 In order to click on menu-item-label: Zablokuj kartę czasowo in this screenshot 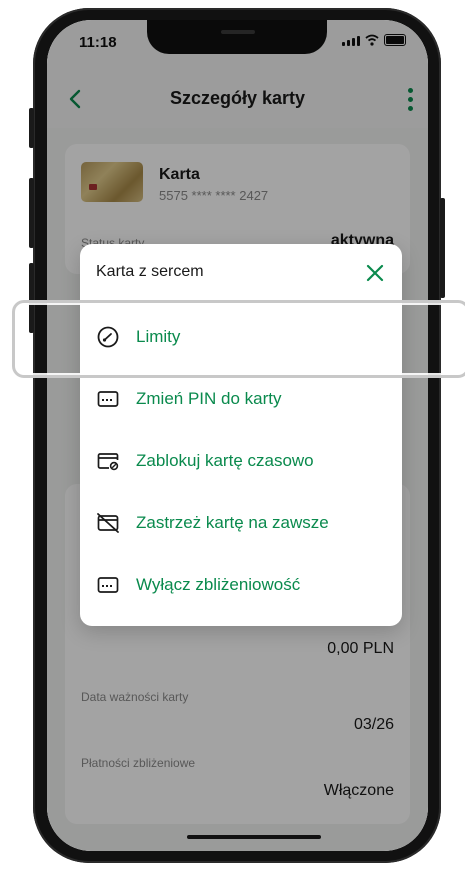, I will do `click(225, 460)`.